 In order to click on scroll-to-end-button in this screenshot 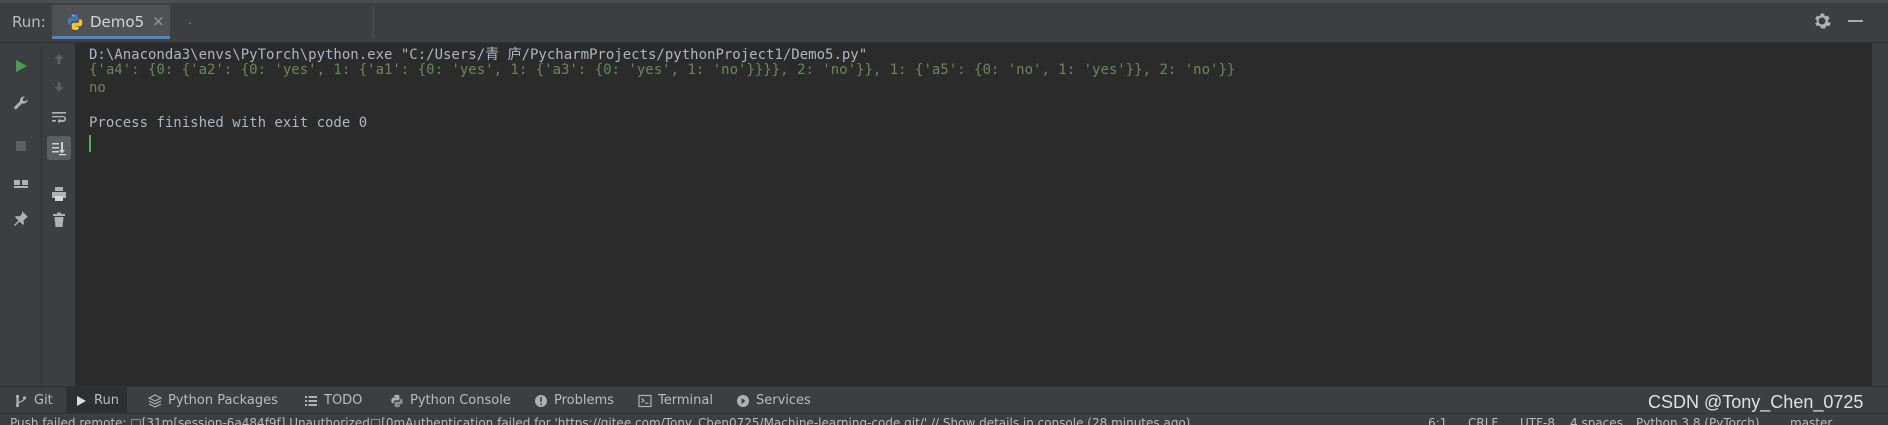, I will do `click(59, 148)`.